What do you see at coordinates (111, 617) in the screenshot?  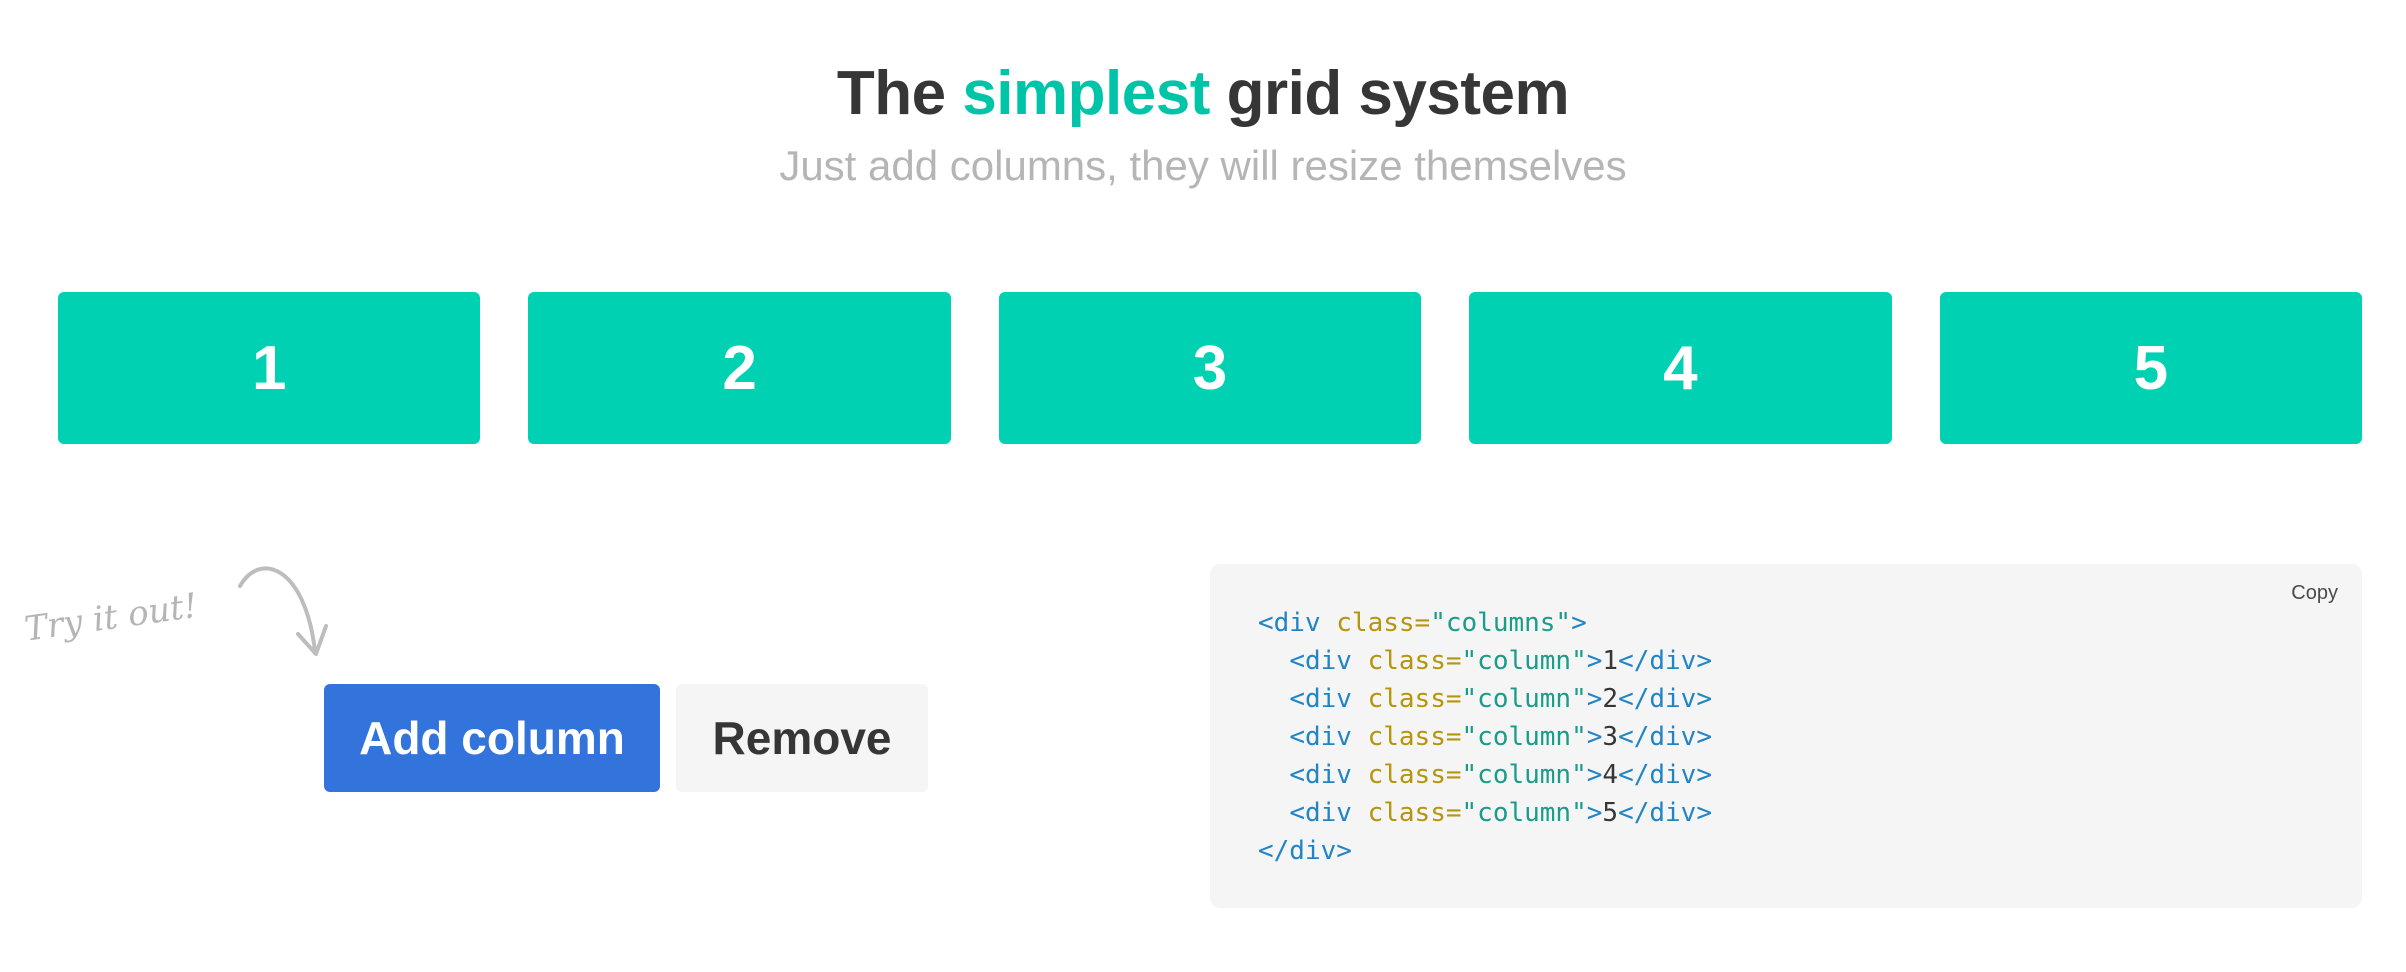 I see `try-it-out-annotation: Try it out!` at bounding box center [111, 617].